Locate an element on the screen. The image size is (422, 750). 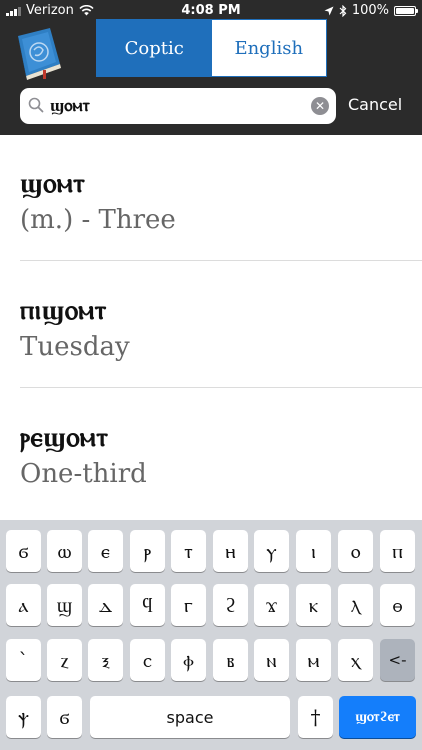
key: ⲱ is located at coordinates (64, 551).